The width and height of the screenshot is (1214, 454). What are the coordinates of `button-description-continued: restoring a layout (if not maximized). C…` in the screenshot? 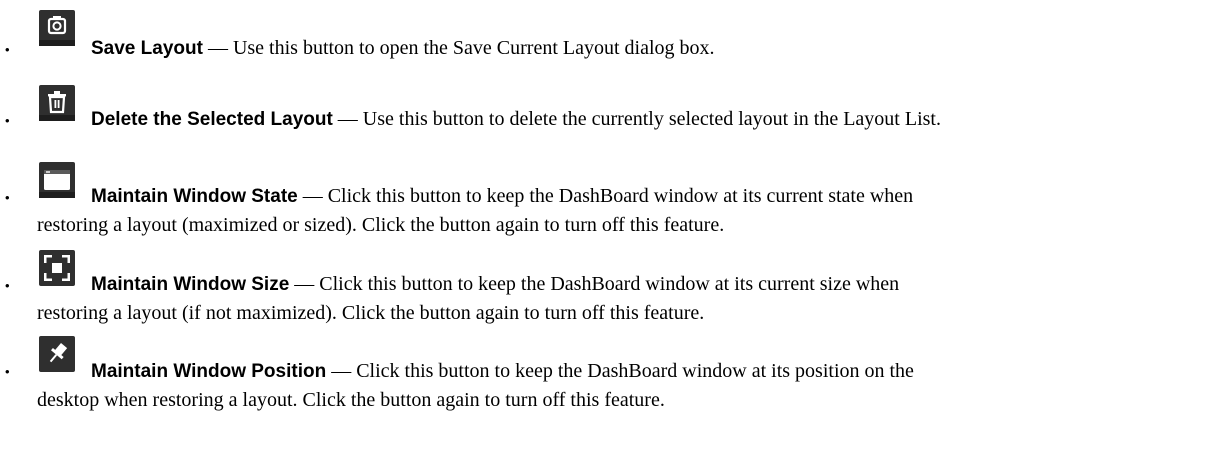 It's located at (371, 313).